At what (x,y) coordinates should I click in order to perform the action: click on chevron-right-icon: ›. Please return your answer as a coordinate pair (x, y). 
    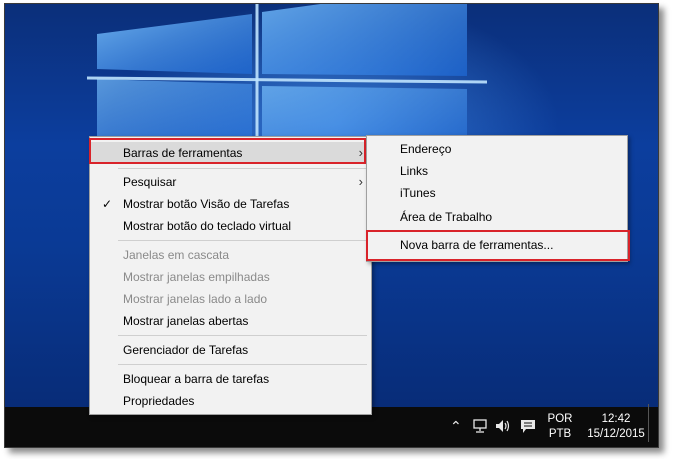
    Looking at the image, I should click on (360, 181).